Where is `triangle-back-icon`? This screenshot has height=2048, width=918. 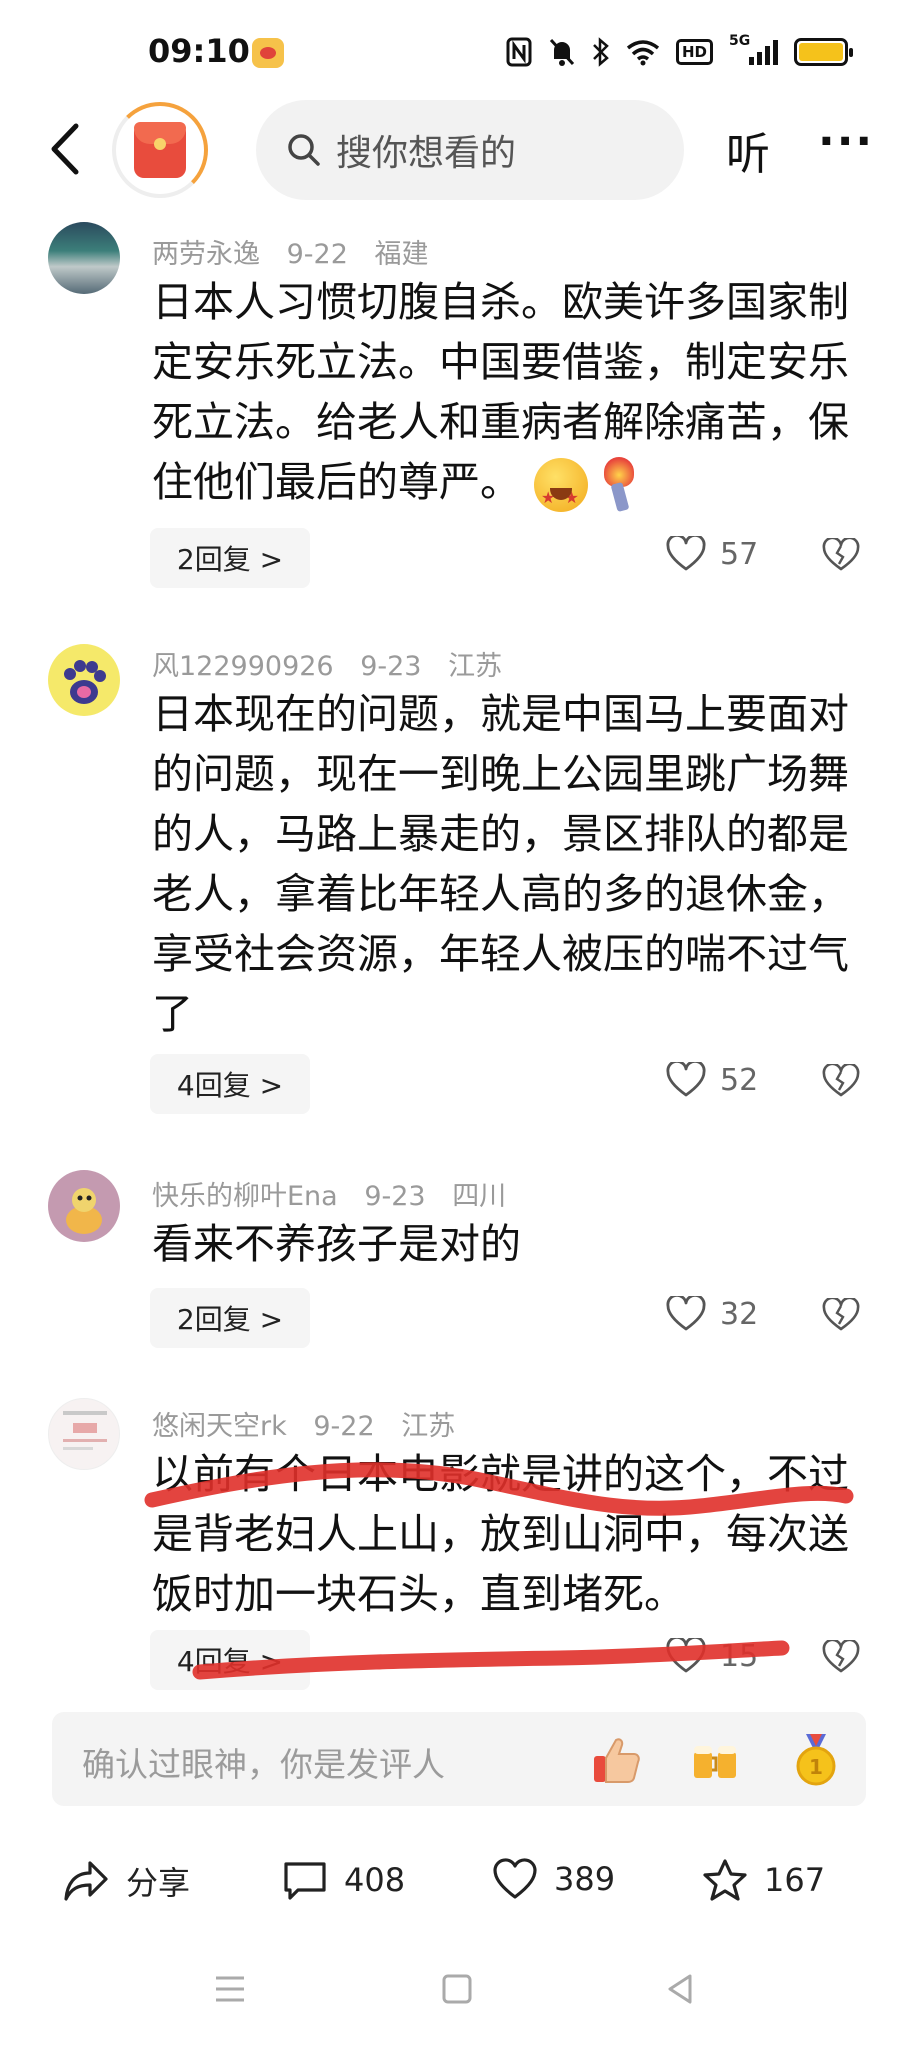
triangle-back-icon is located at coordinates (680, 1989).